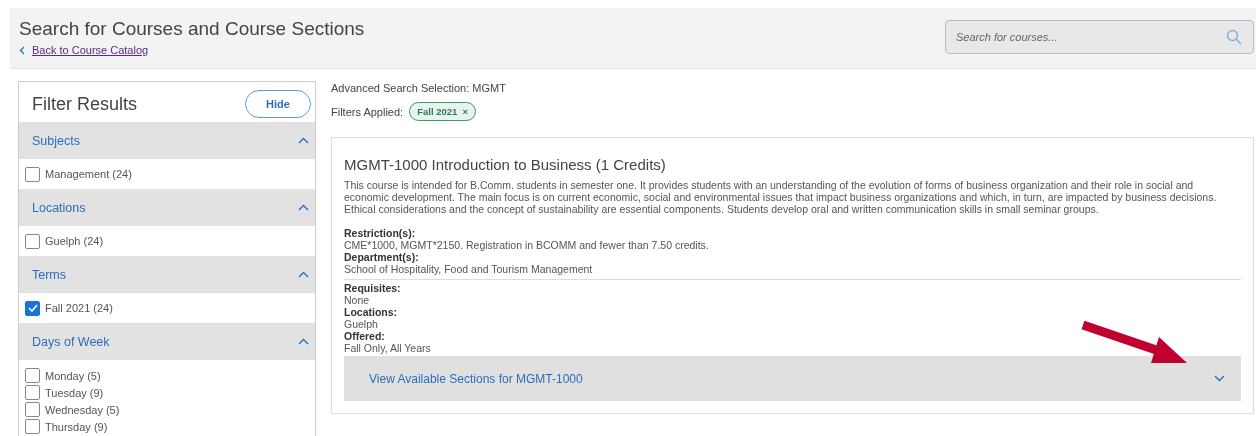 Image resolution: width=1256 pixels, height=436 pixels. I want to click on filter-group-header: Subjects, so click(167, 140).